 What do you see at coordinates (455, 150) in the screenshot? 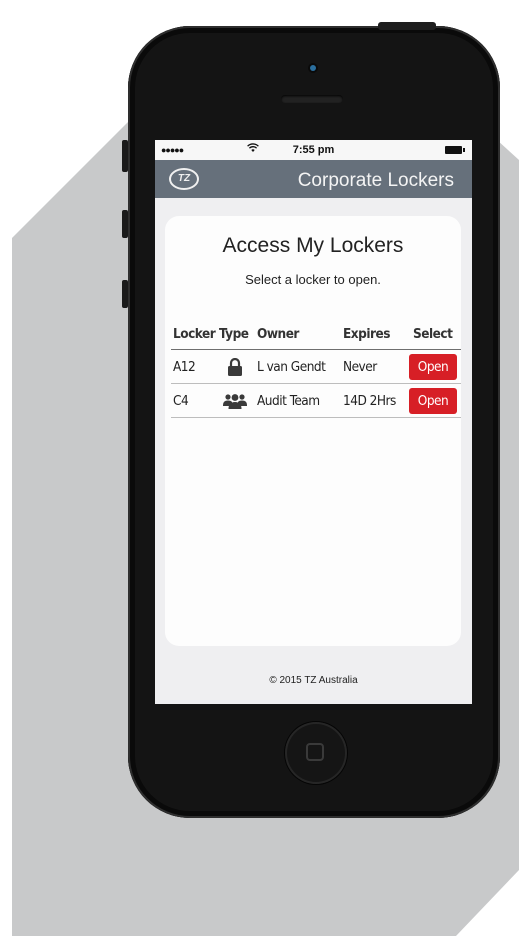
I see `battery-icon` at bounding box center [455, 150].